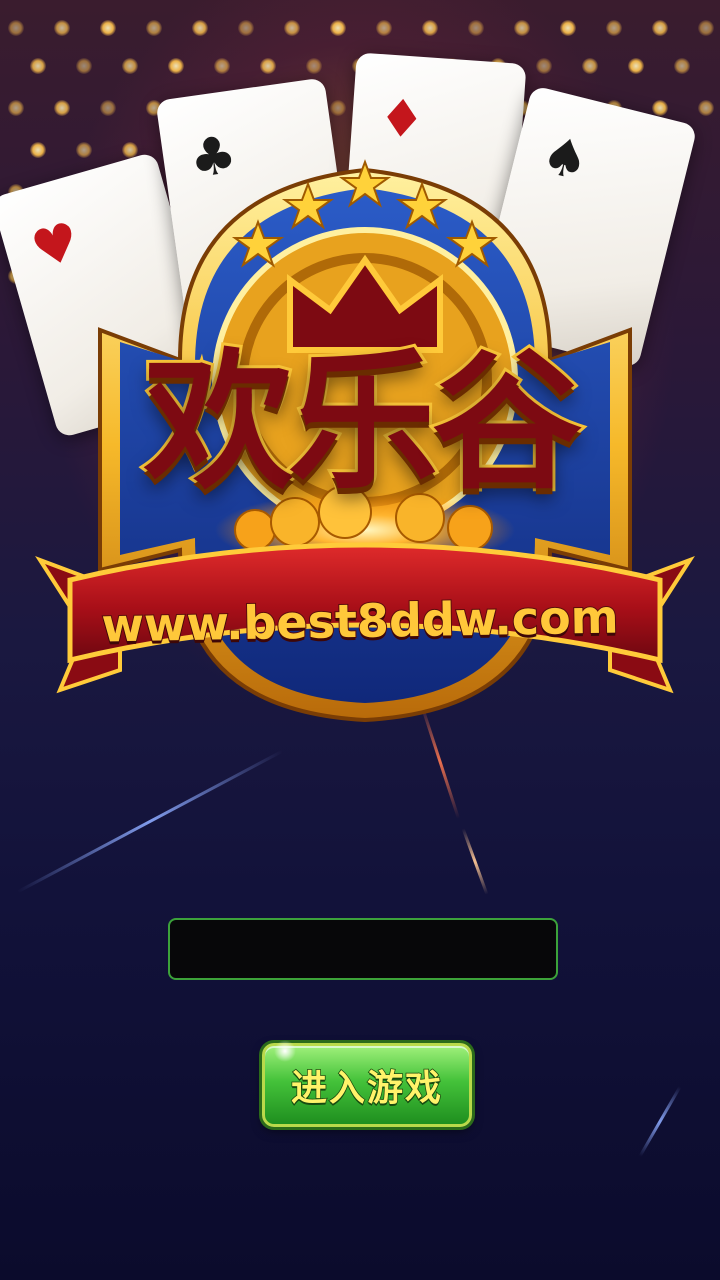  I want to click on diamond-icon: ♦, so click(402, 120).